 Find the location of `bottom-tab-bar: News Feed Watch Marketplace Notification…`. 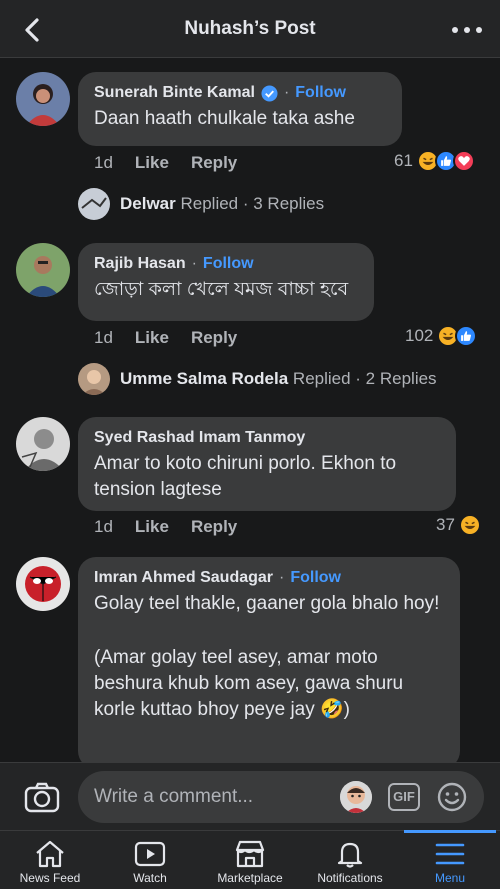

bottom-tab-bar: News Feed Watch Marketplace Notification… is located at coordinates (250, 859).